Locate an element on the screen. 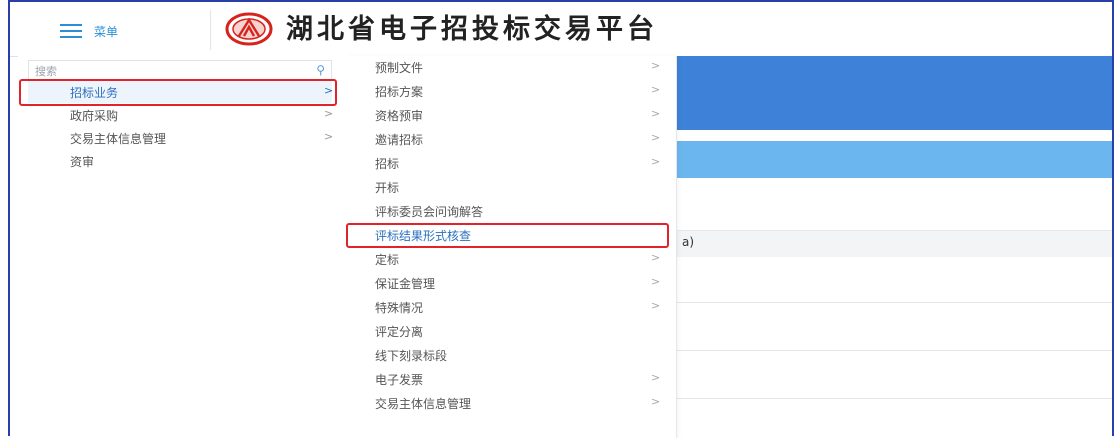 The image size is (1118, 438). header-divider is located at coordinates (210, 30).